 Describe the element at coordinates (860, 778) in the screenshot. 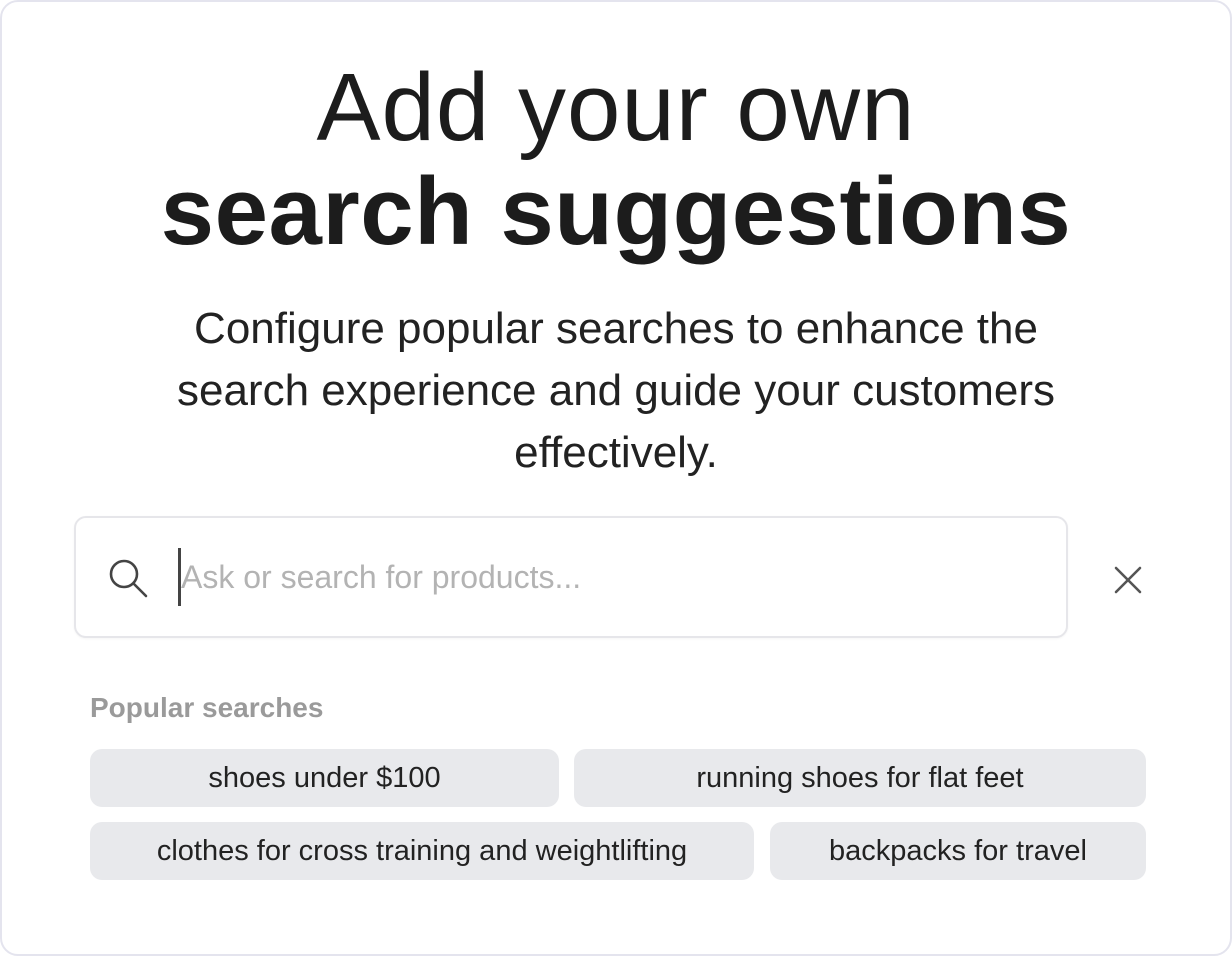

I see `popular-search-chip: running shoes for flat feet` at that location.